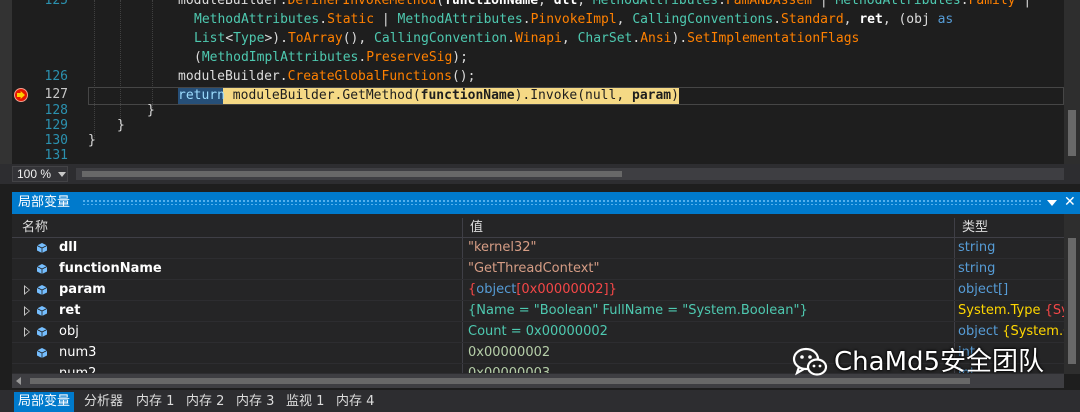  Describe the element at coordinates (62, 174) in the screenshot. I see `chevron-down-icon` at that location.